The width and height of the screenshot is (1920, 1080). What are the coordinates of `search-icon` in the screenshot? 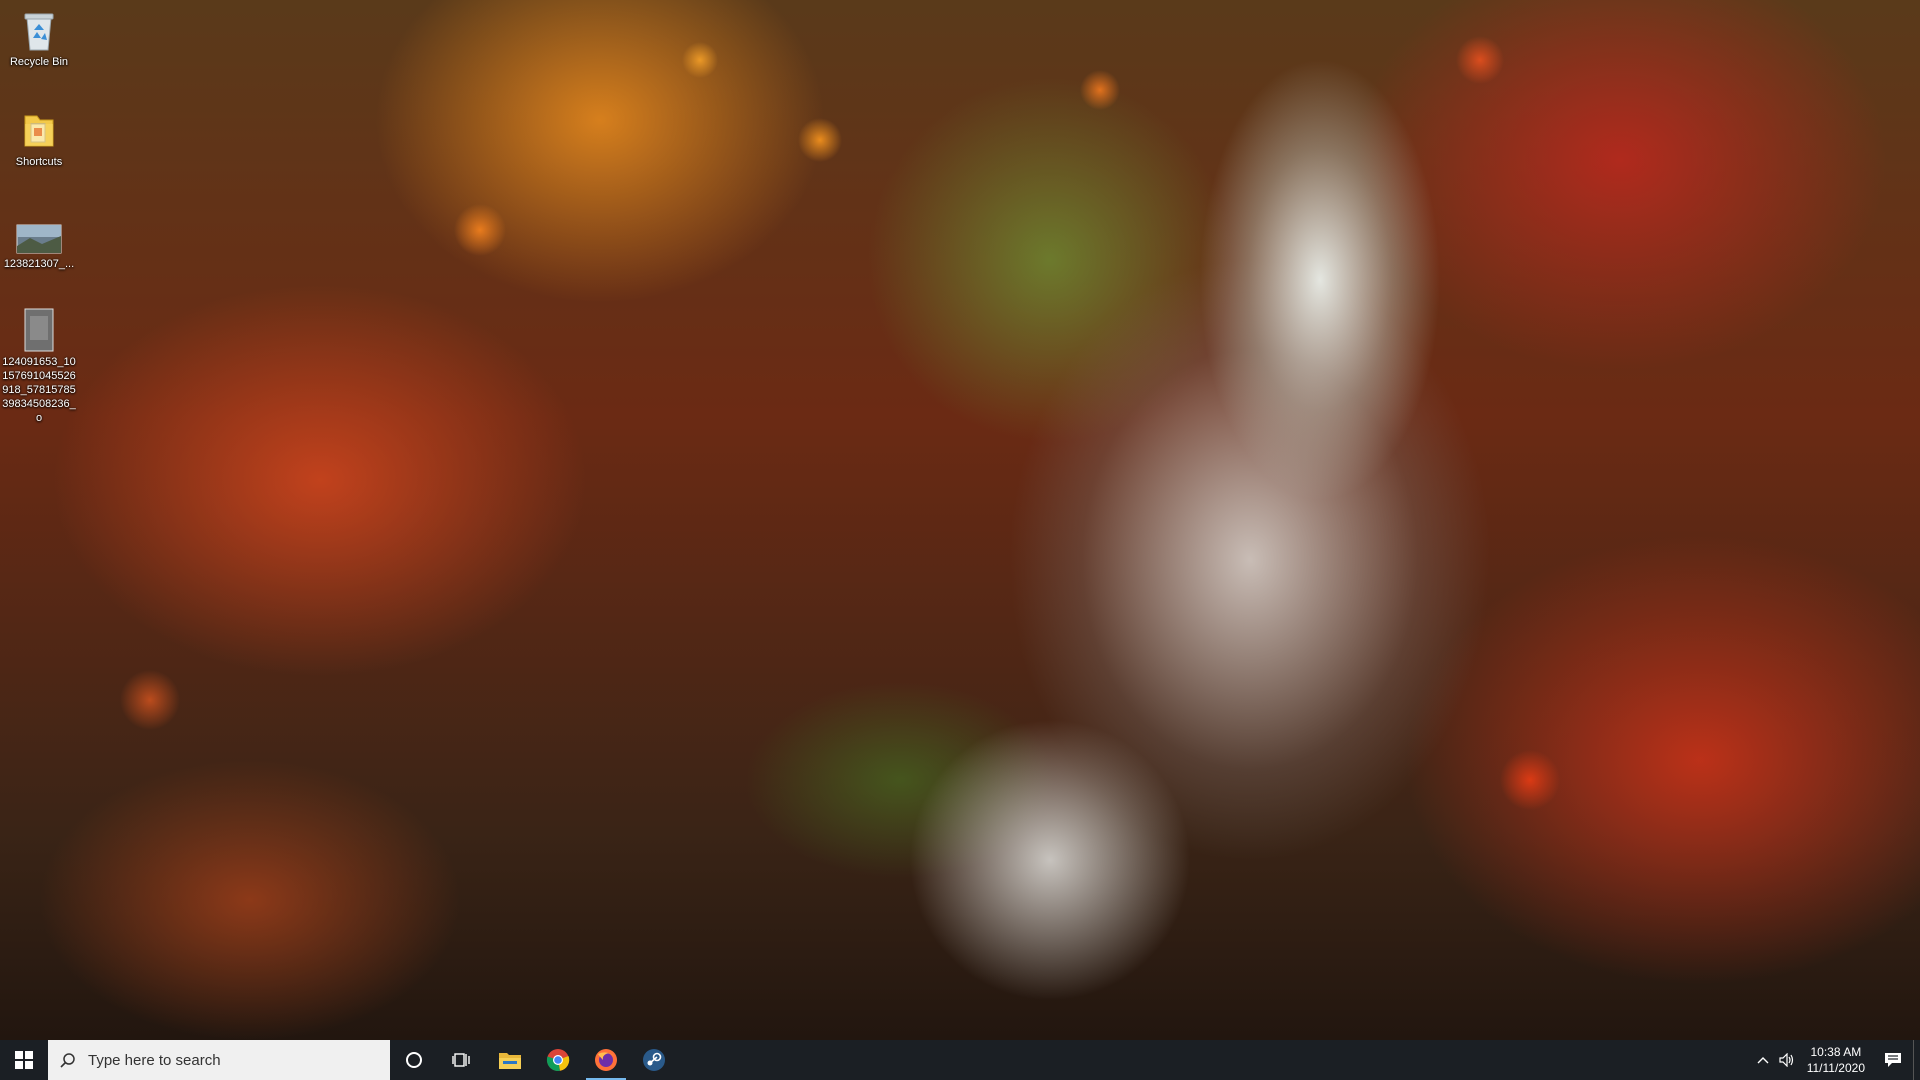 It's located at (67, 1060).